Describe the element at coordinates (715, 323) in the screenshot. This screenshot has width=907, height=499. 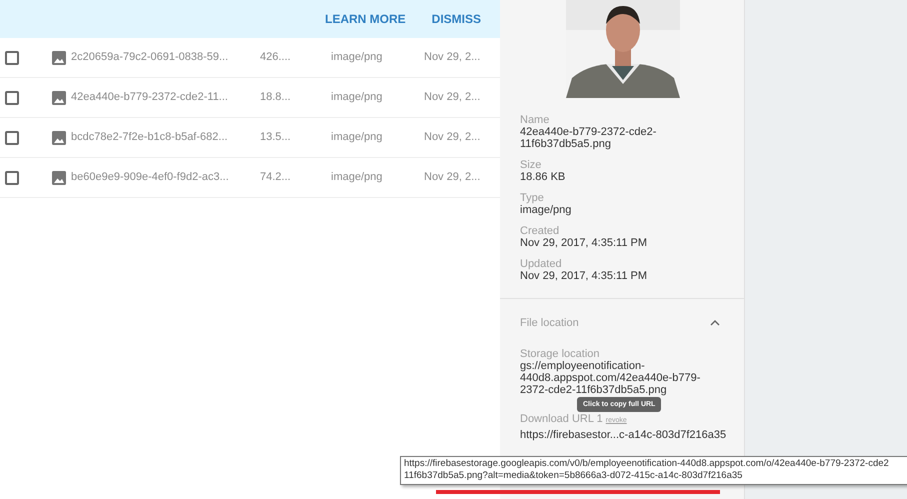
I see `chevron-icon` at that location.